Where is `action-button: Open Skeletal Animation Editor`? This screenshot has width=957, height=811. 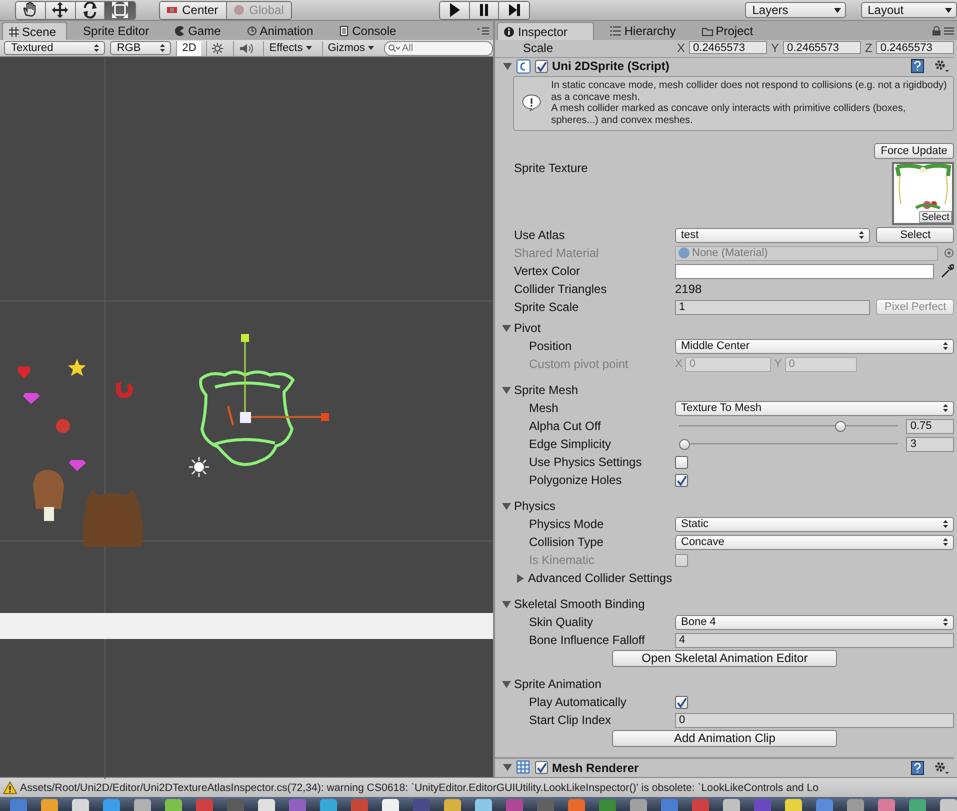 action-button: Open Skeletal Animation Editor is located at coordinates (725, 658).